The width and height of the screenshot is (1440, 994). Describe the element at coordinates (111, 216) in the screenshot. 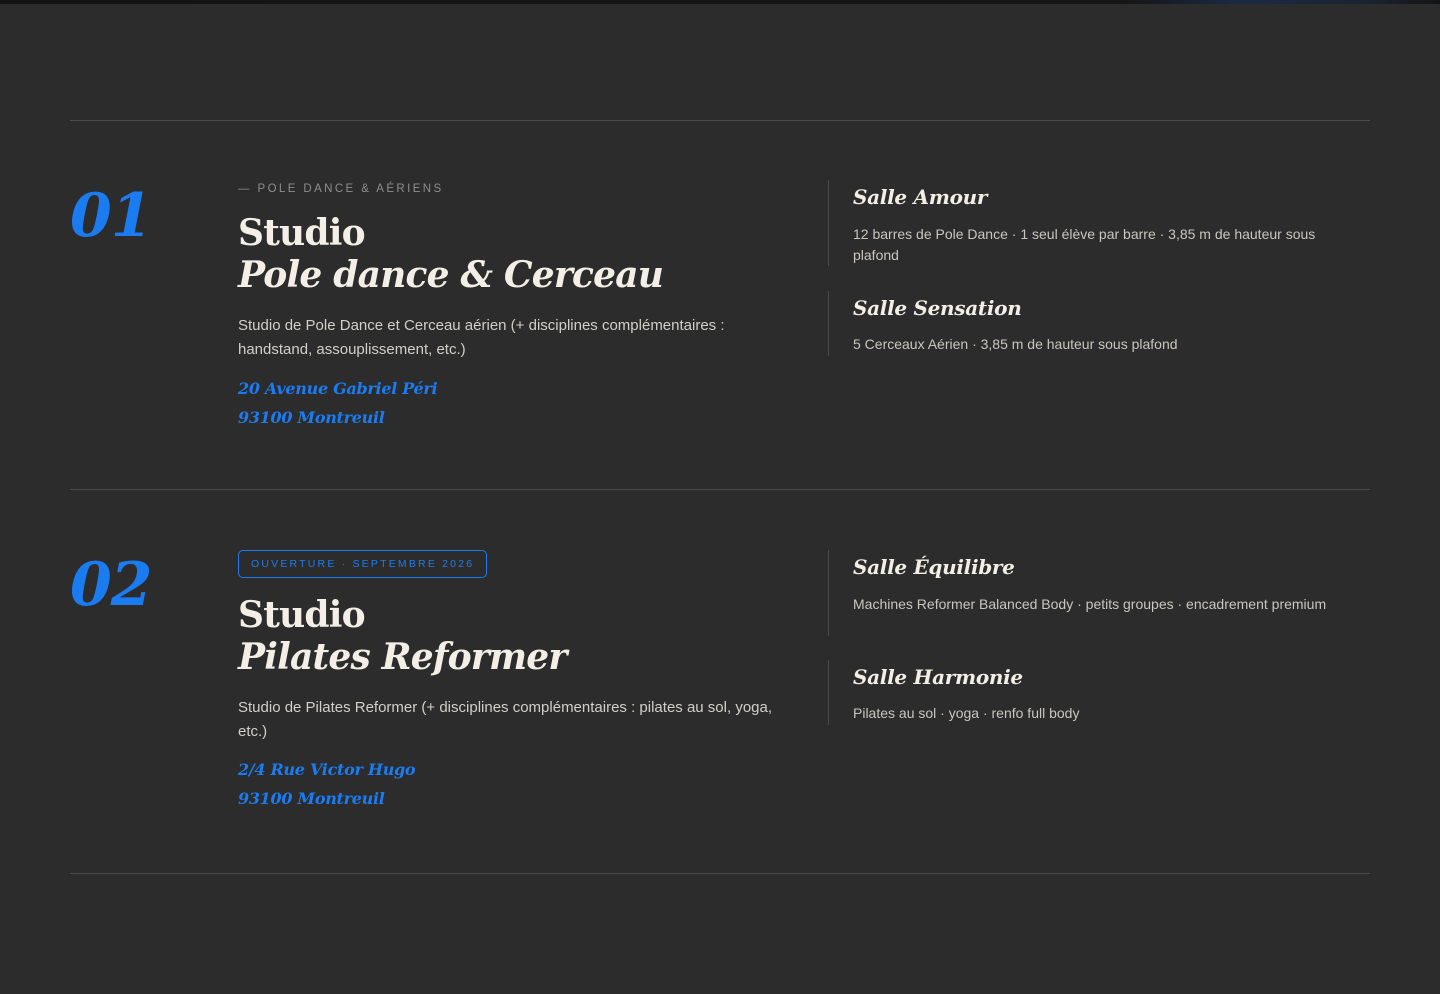

I see `studio-number: 01` at that location.